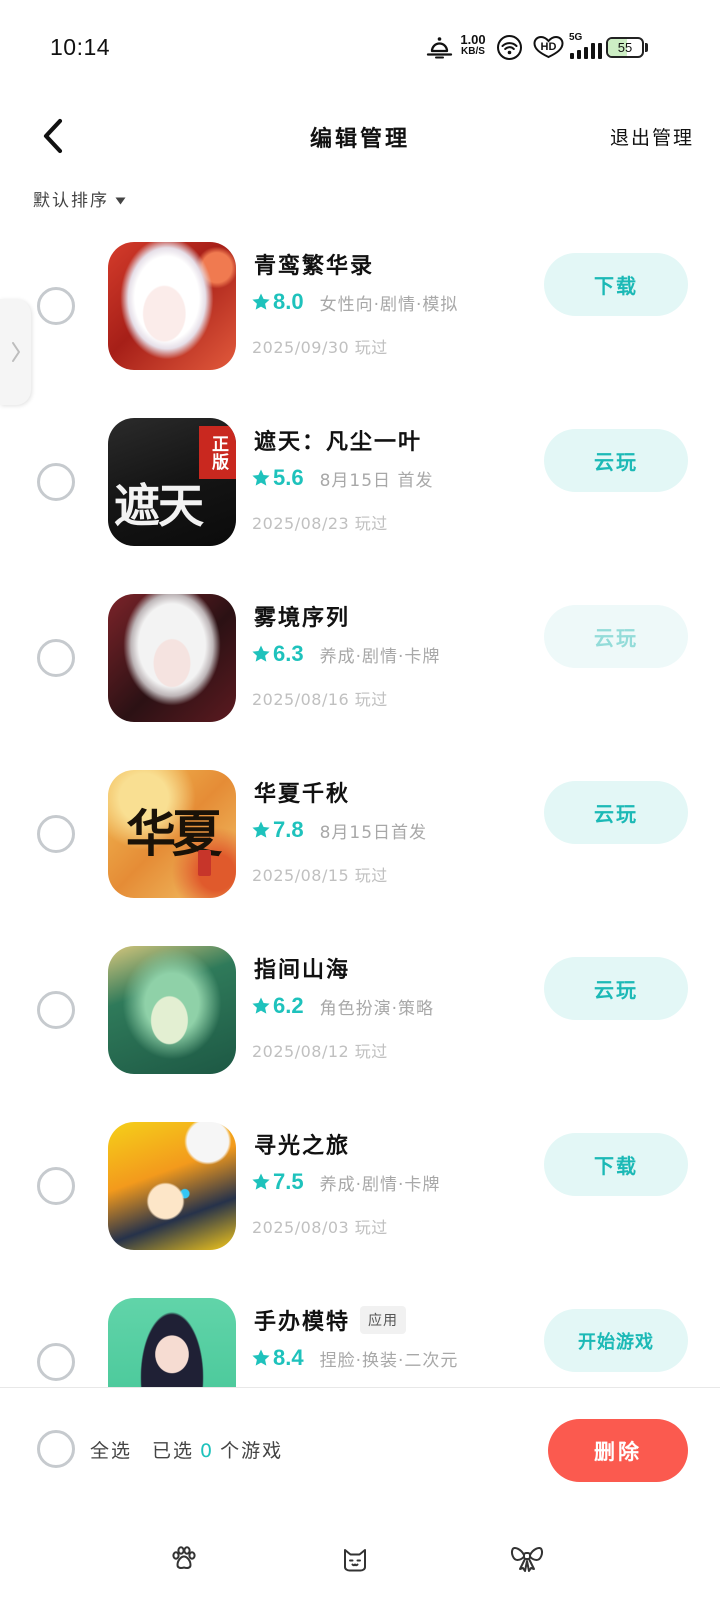 The image size is (720, 1600). I want to click on rating-line: 8.0 女性向·剧情·模拟, so click(354, 302).